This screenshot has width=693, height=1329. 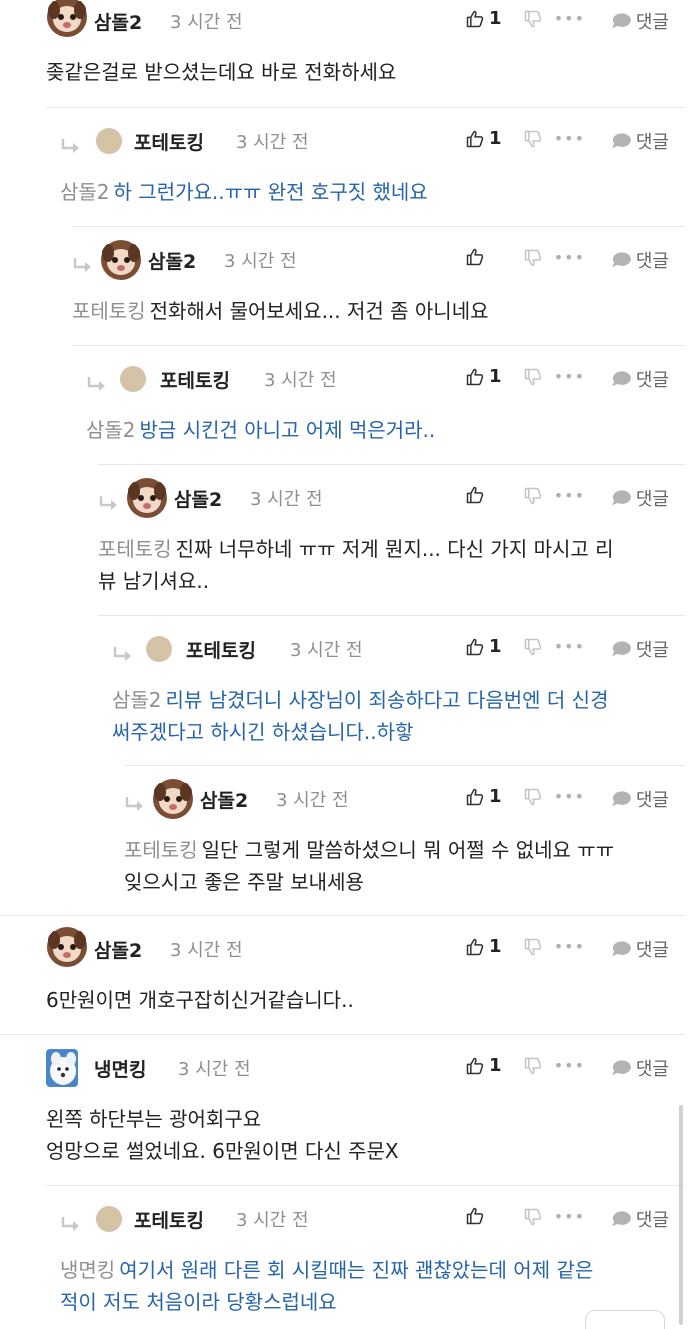 I want to click on comment-text: 전화해서 물어보세요... 저건 좀 아니네요, so click(x=319, y=311).